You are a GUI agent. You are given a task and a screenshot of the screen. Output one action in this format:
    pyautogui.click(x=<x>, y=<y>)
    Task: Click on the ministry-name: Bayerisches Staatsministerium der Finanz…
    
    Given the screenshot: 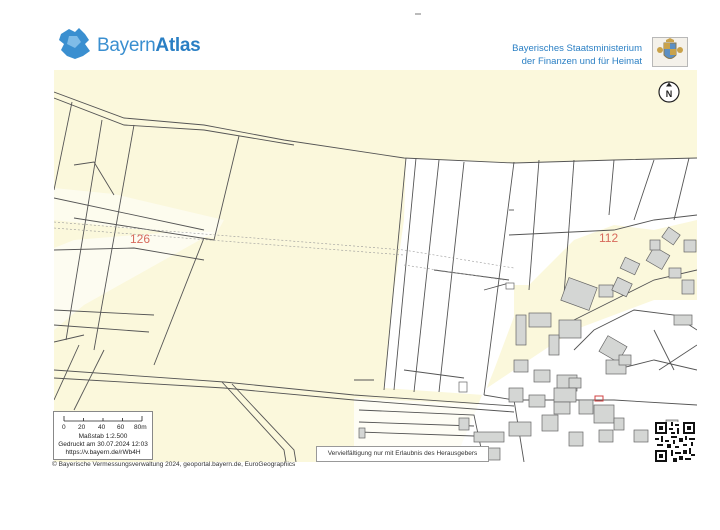 What is the action you would take?
    pyautogui.click(x=577, y=55)
    